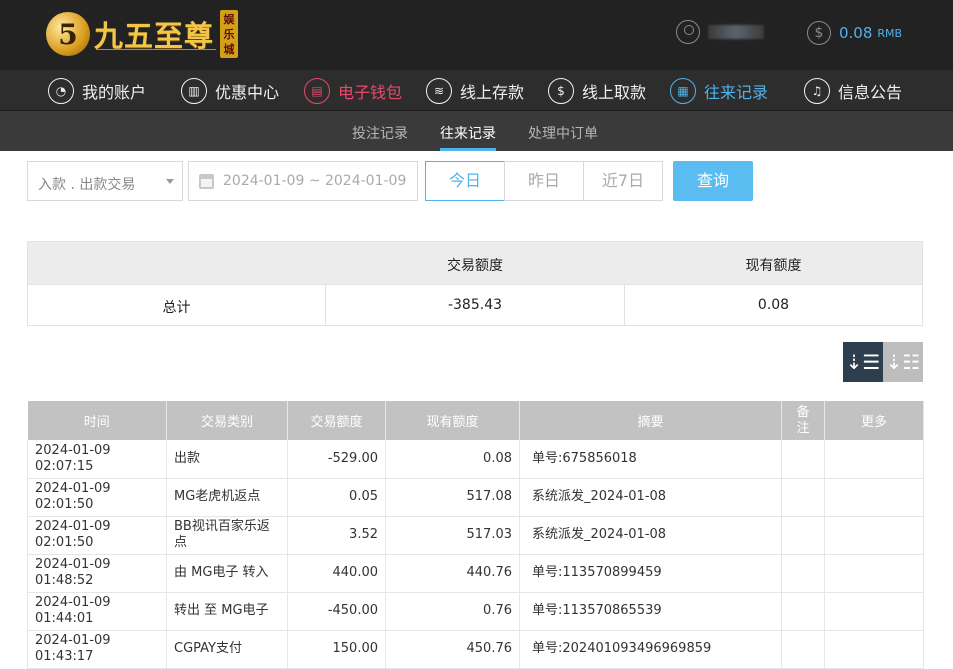 Image resolution: width=953 pixels, height=669 pixels. I want to click on cell-balance: 0.76, so click(452, 611).